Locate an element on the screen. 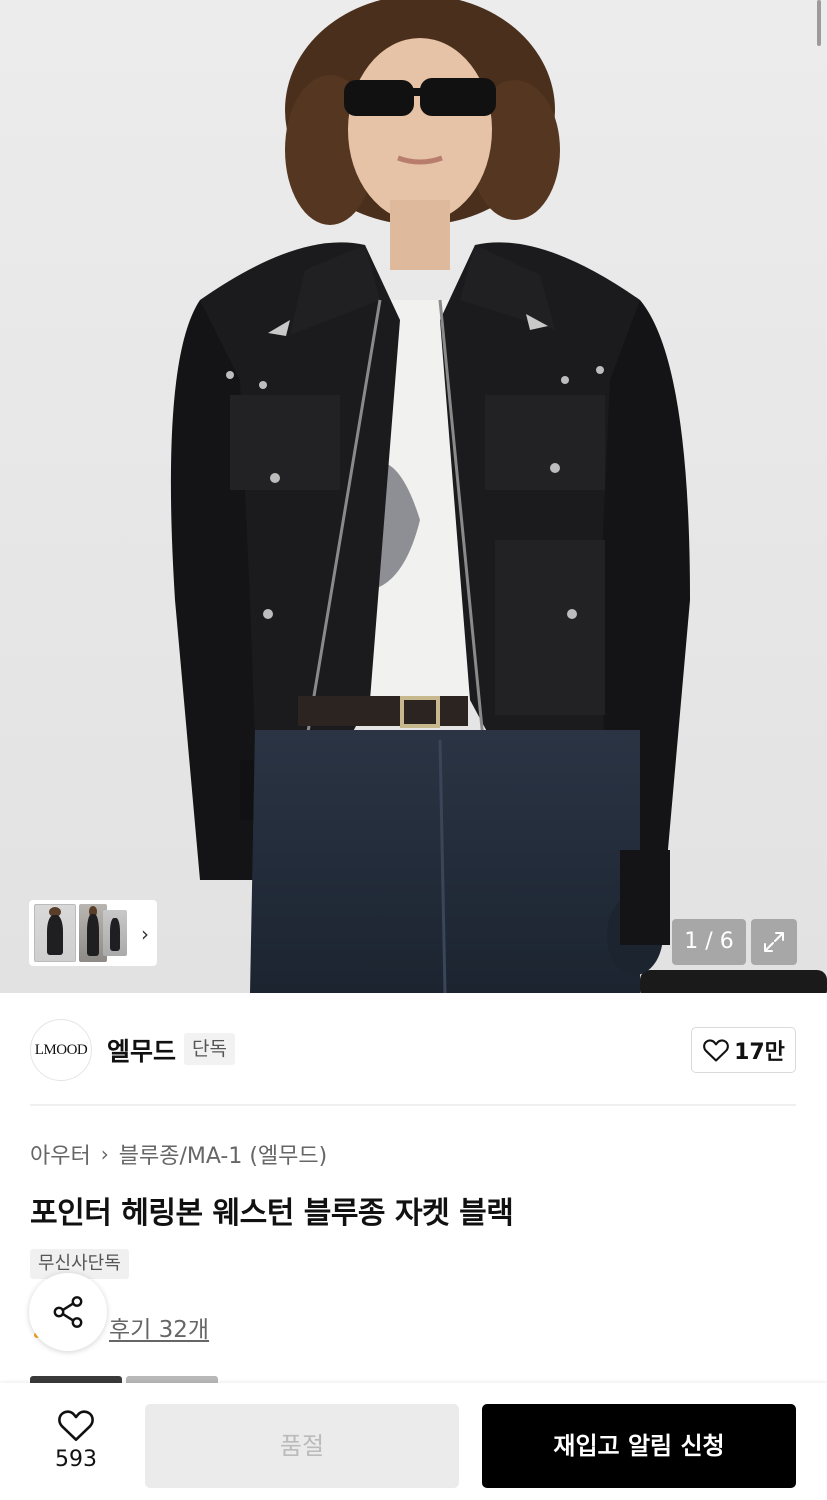 The height and width of the screenshot is (1500, 827). expand-icon is located at coordinates (774, 942).